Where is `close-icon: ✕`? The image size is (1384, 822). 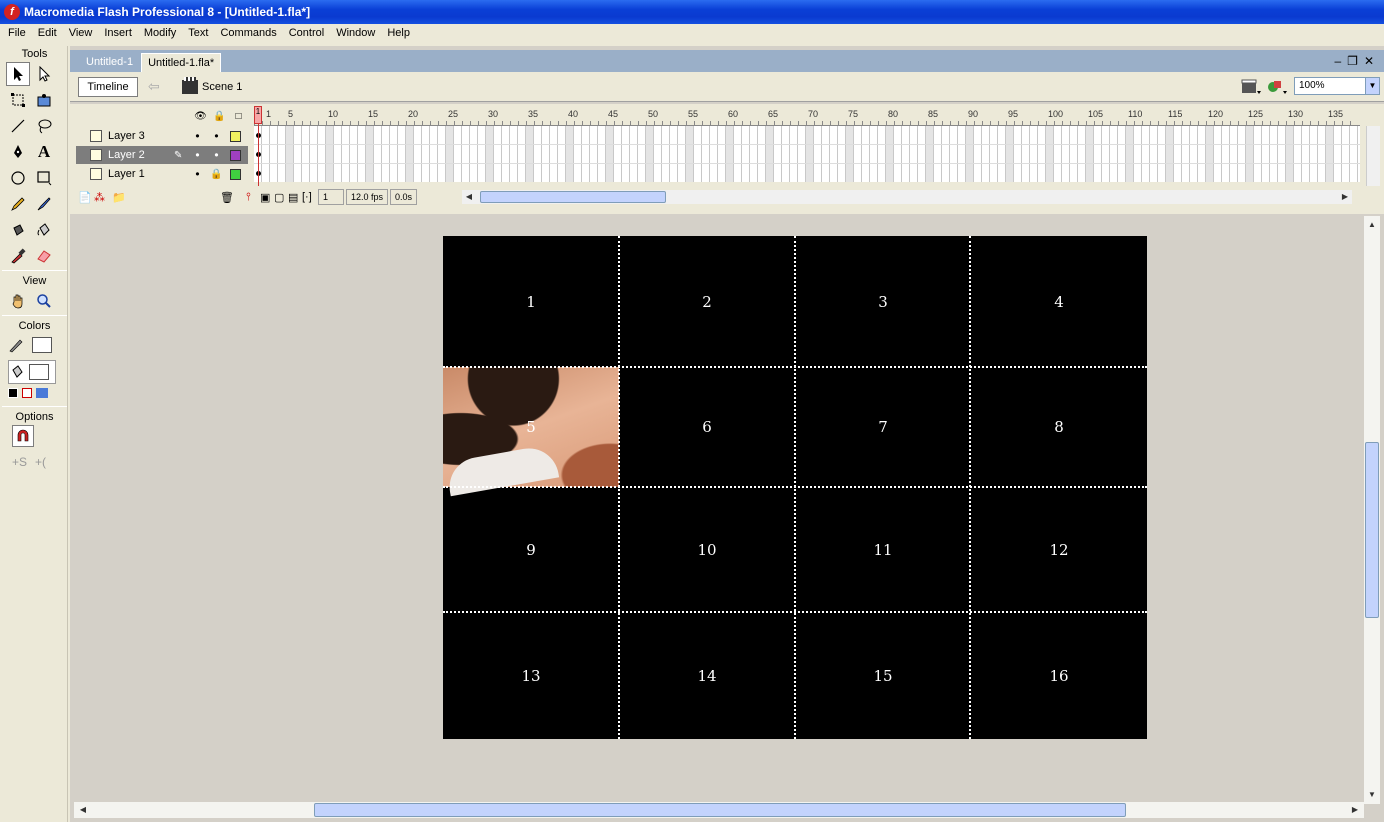
close-icon: ✕ is located at coordinates (1372, 61).